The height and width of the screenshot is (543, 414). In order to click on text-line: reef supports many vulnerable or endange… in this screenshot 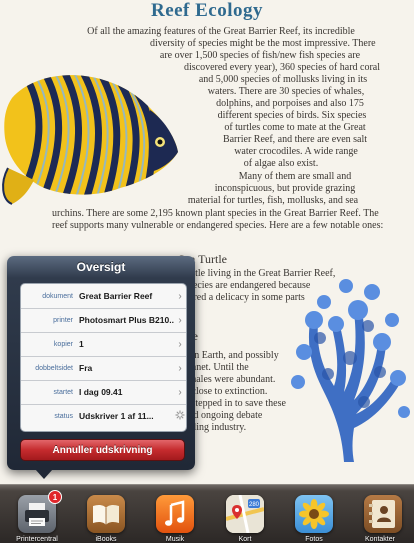, I will do `click(218, 225)`.